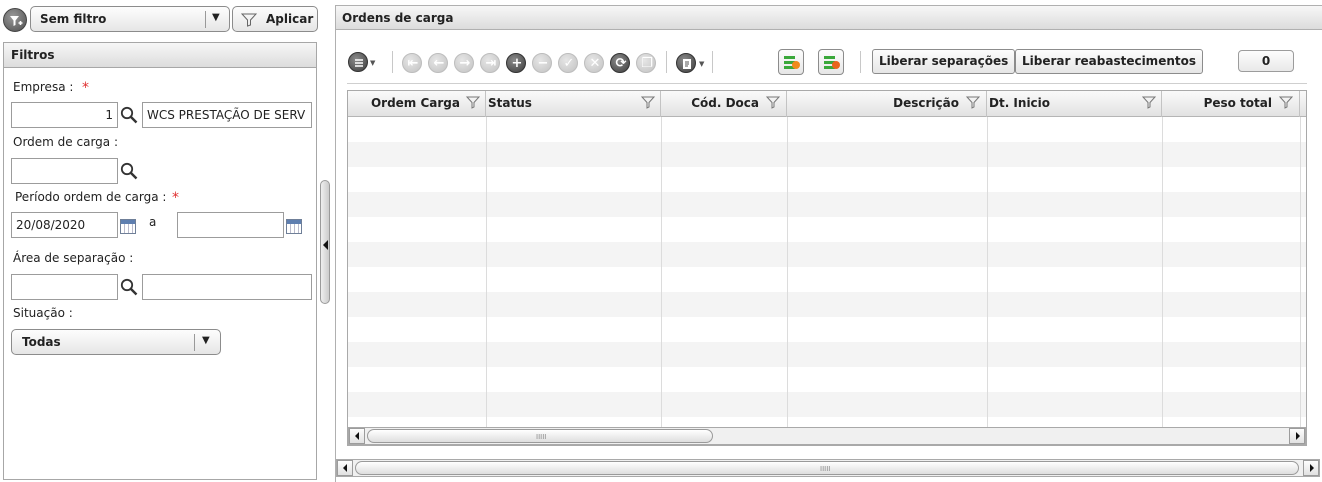 This screenshot has height=482, width=1322. What do you see at coordinates (116, 342) in the screenshot?
I see `situacao-select: Todas ▼` at bounding box center [116, 342].